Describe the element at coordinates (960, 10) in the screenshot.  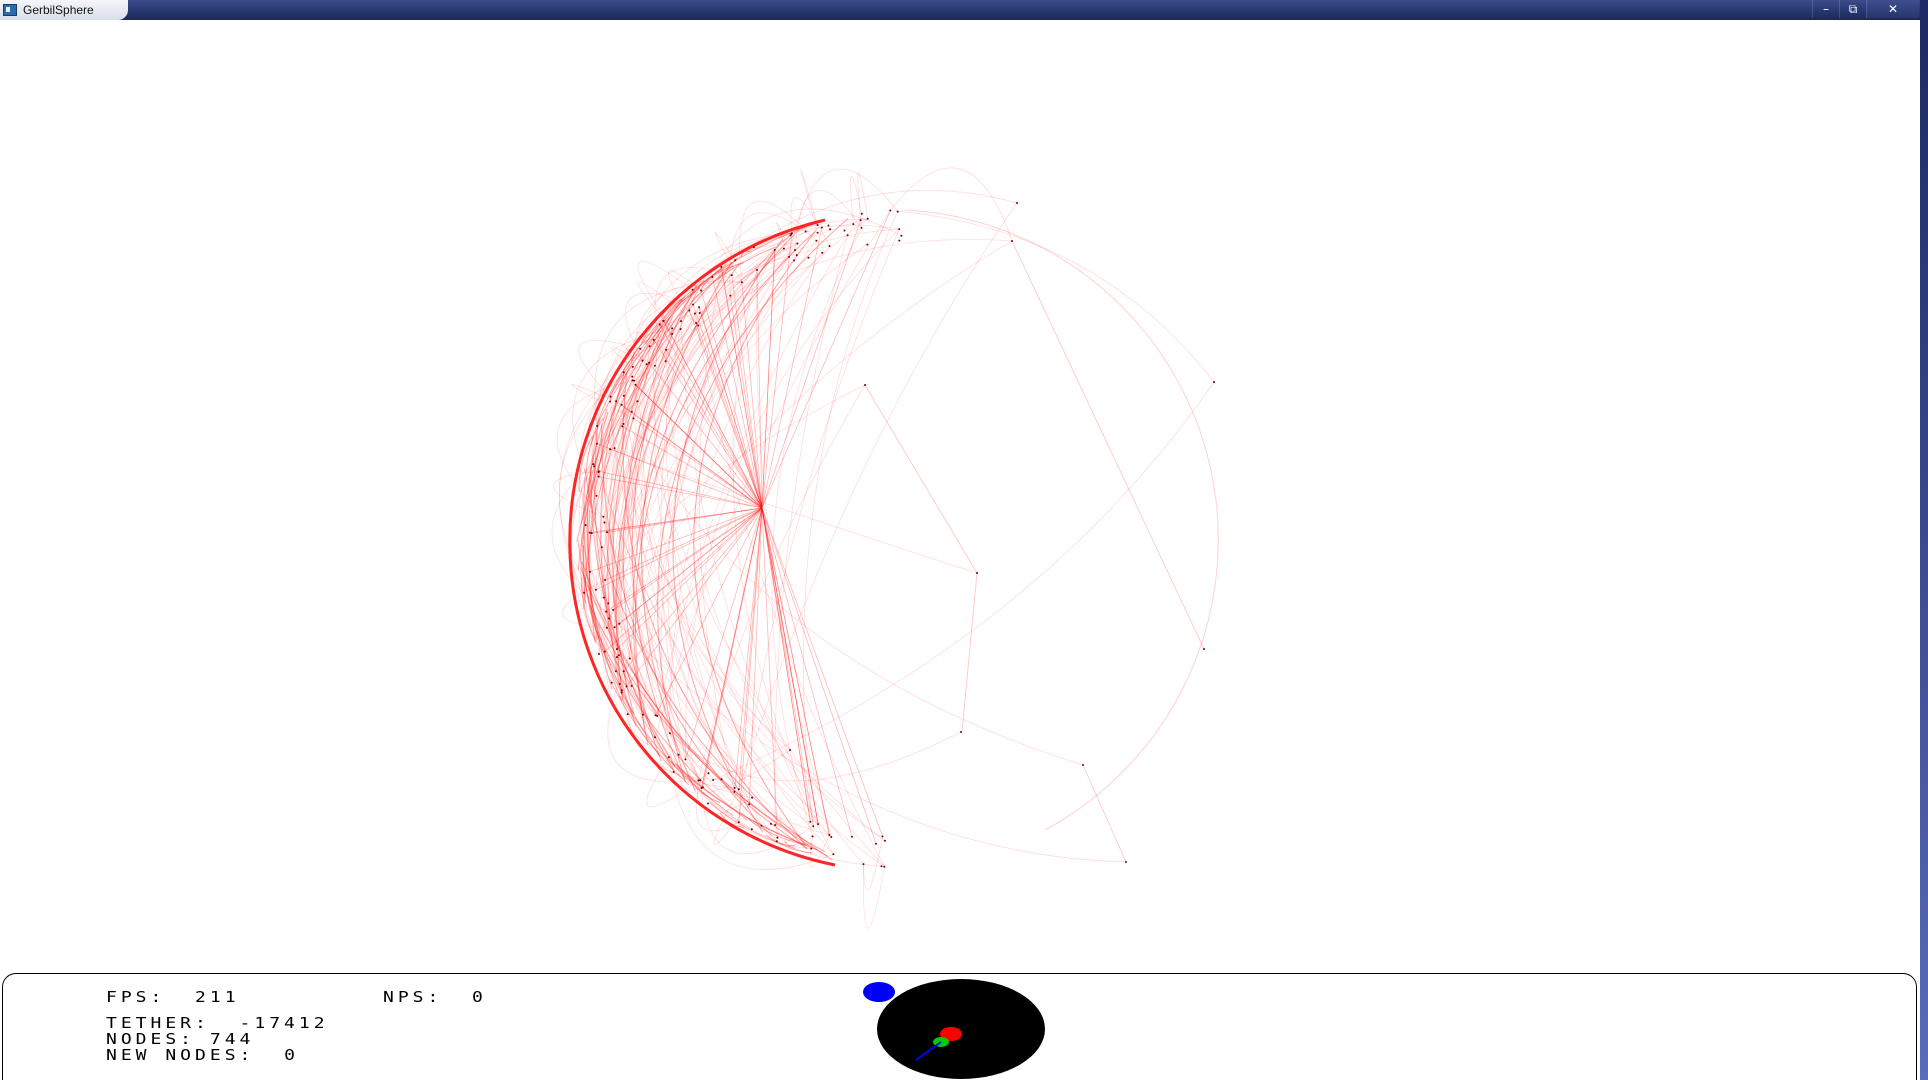
I see `title-bar: GerbilSphere – ⧉ ✕` at that location.